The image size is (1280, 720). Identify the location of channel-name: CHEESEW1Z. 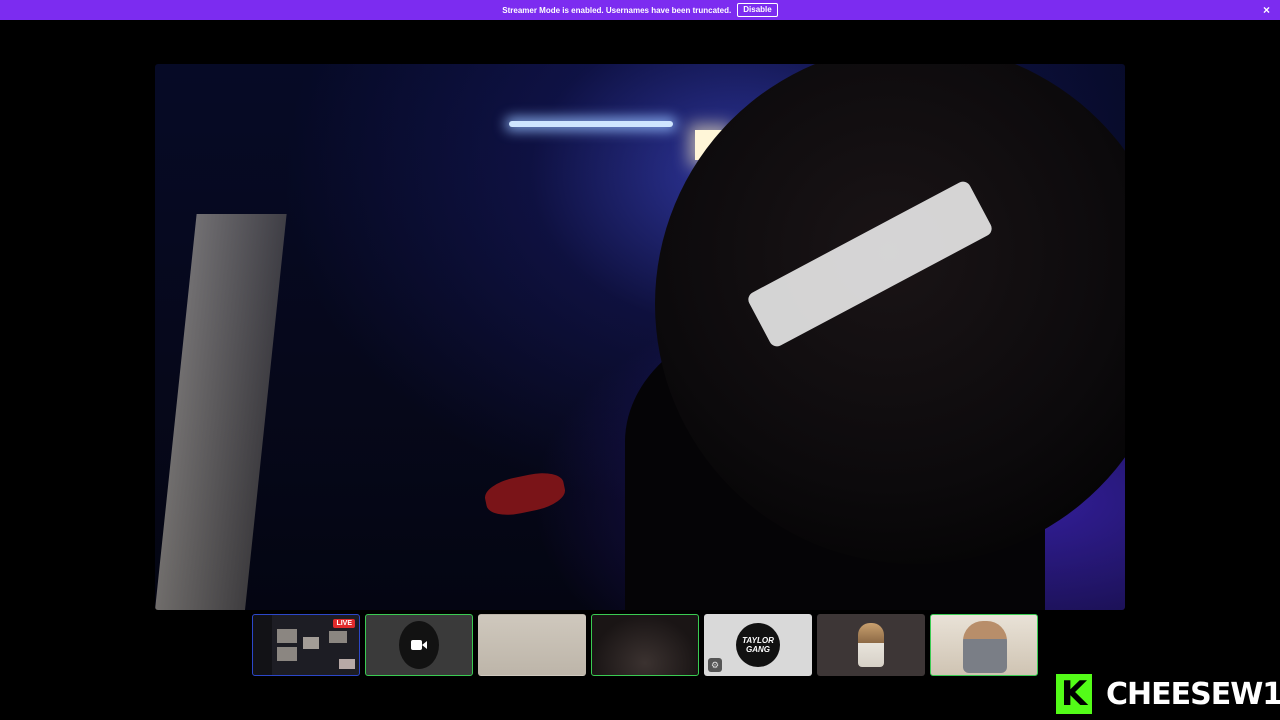
(1193, 694).